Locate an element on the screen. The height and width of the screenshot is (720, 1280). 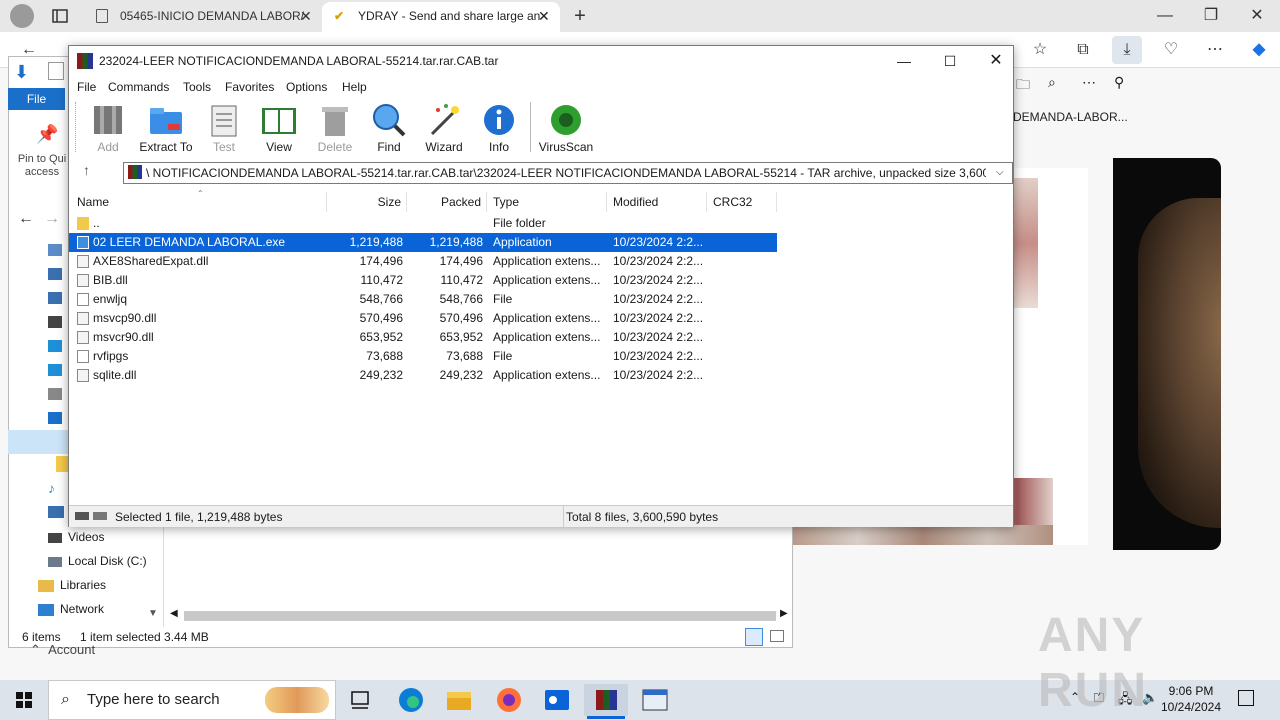
menu-favorites: Favorites is located at coordinates (249, 87).